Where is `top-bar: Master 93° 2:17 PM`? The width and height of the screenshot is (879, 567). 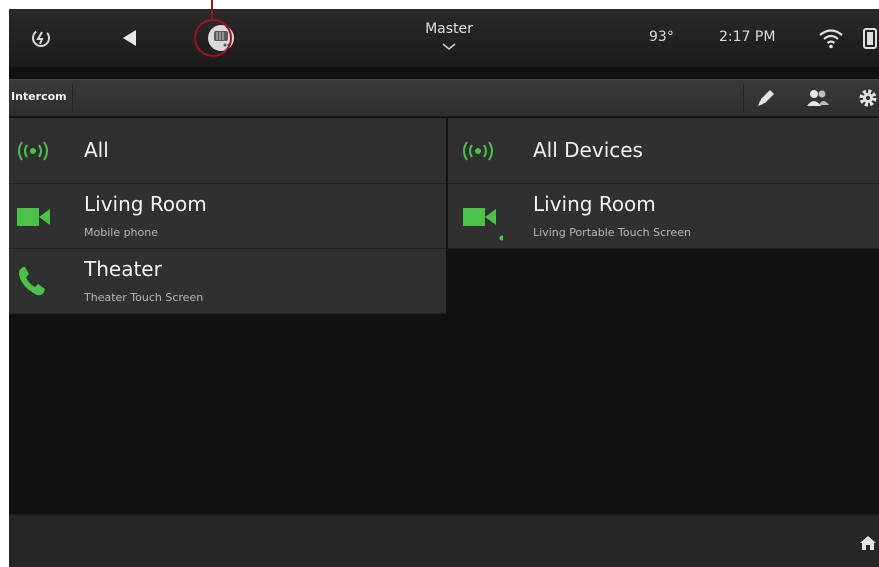
top-bar: Master 93° 2:17 PM is located at coordinates (444, 38).